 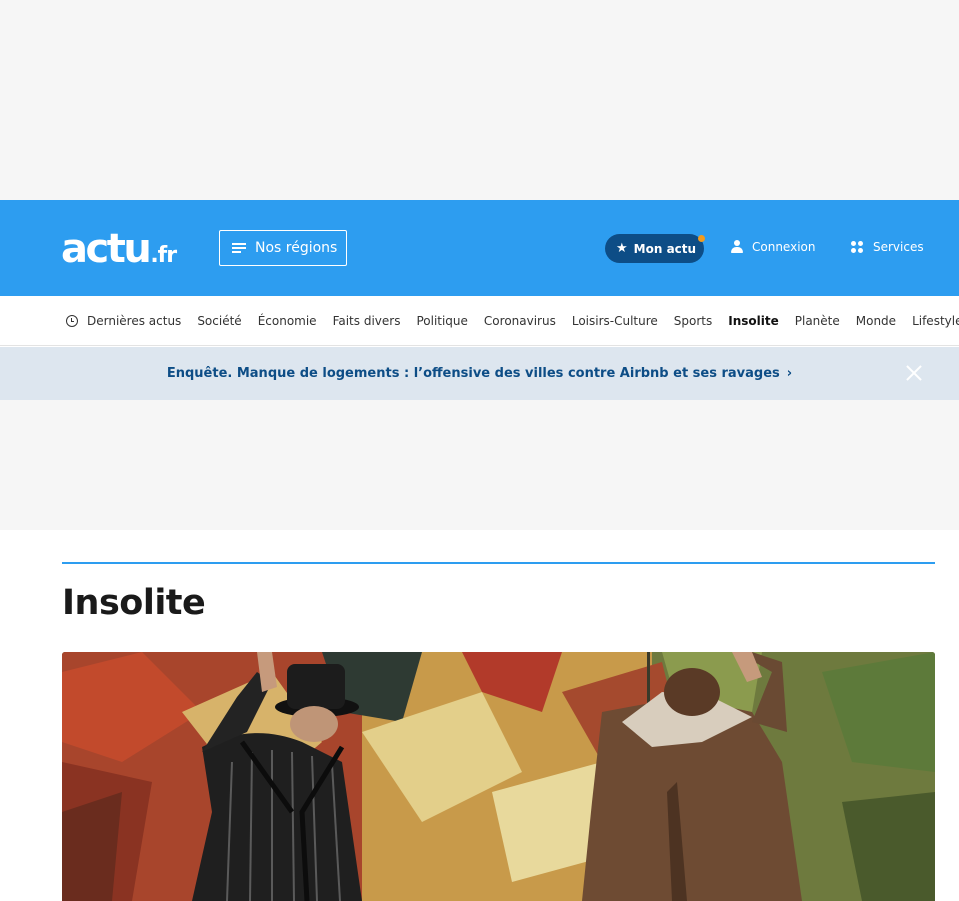 I want to click on mon-actu-label: Mon actu, so click(x=665, y=248).